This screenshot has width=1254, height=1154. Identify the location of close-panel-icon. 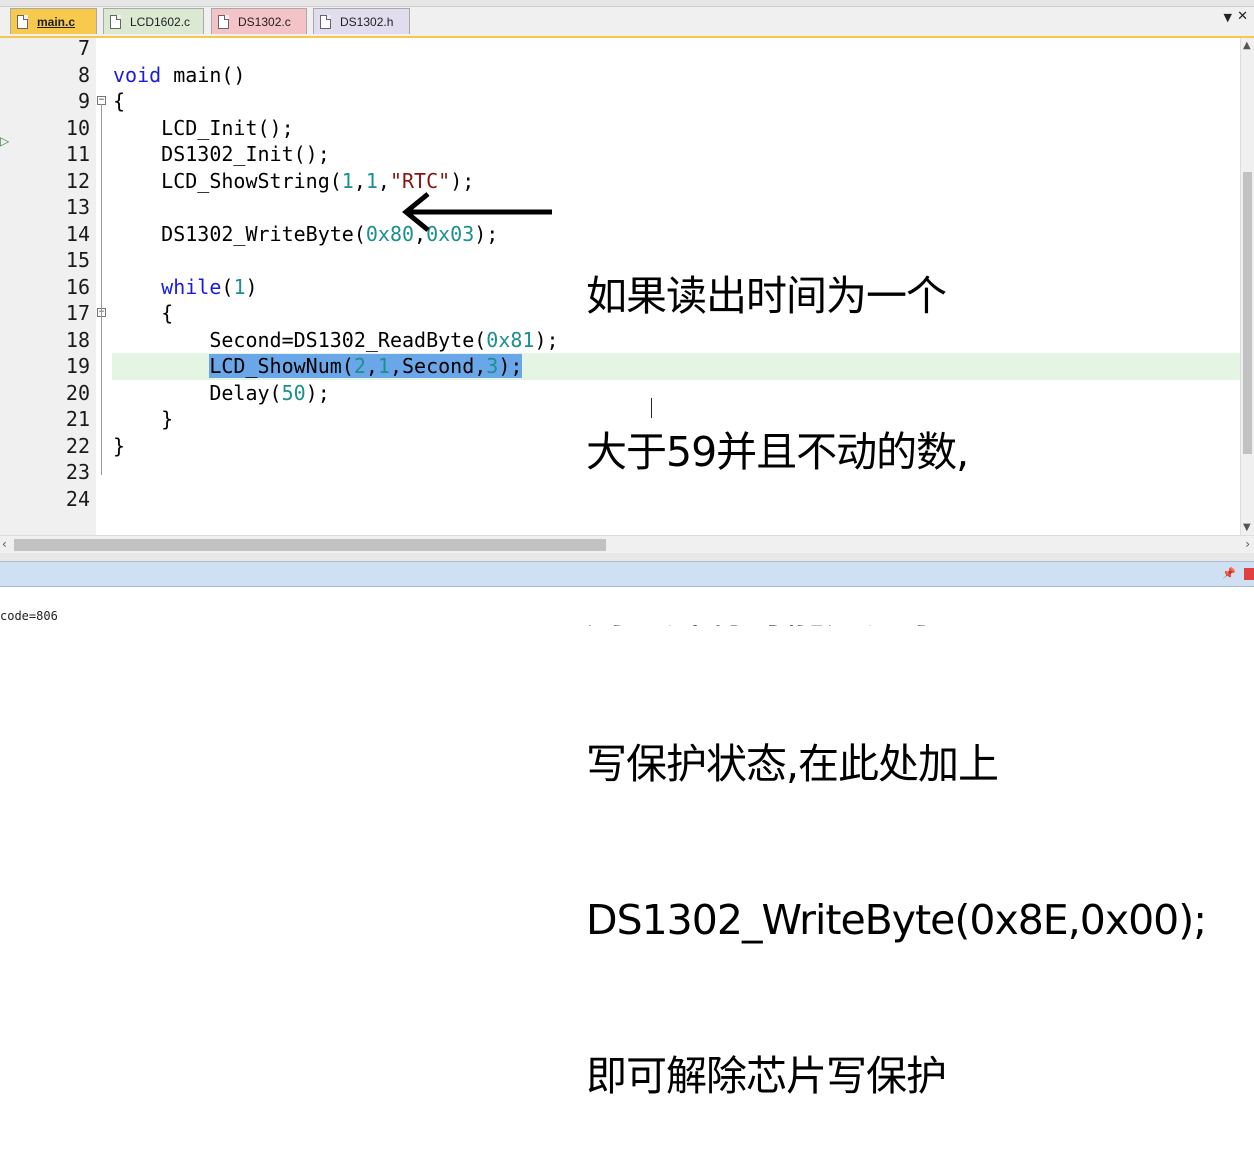
(1249, 574).